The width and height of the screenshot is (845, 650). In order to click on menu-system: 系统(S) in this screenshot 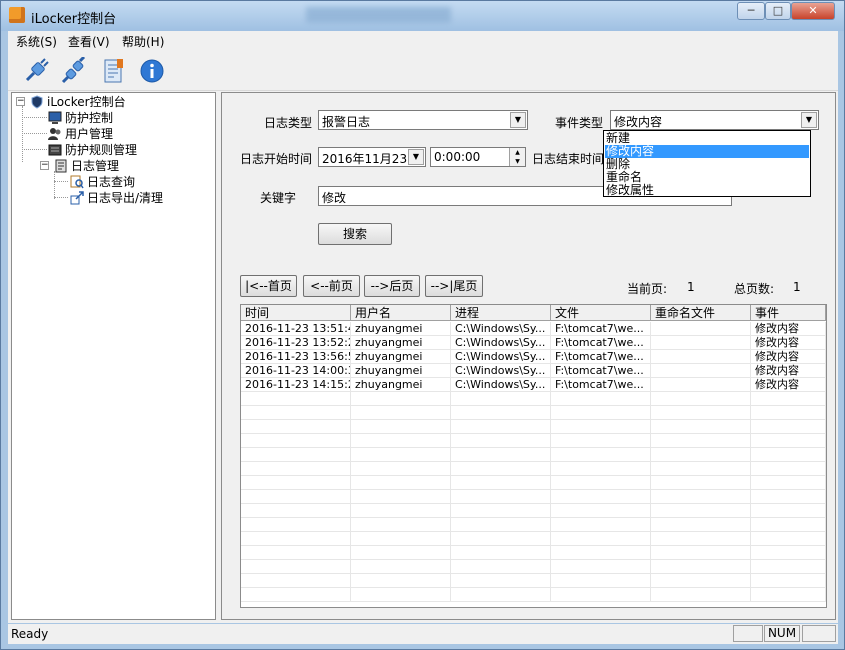, I will do `click(36, 41)`.